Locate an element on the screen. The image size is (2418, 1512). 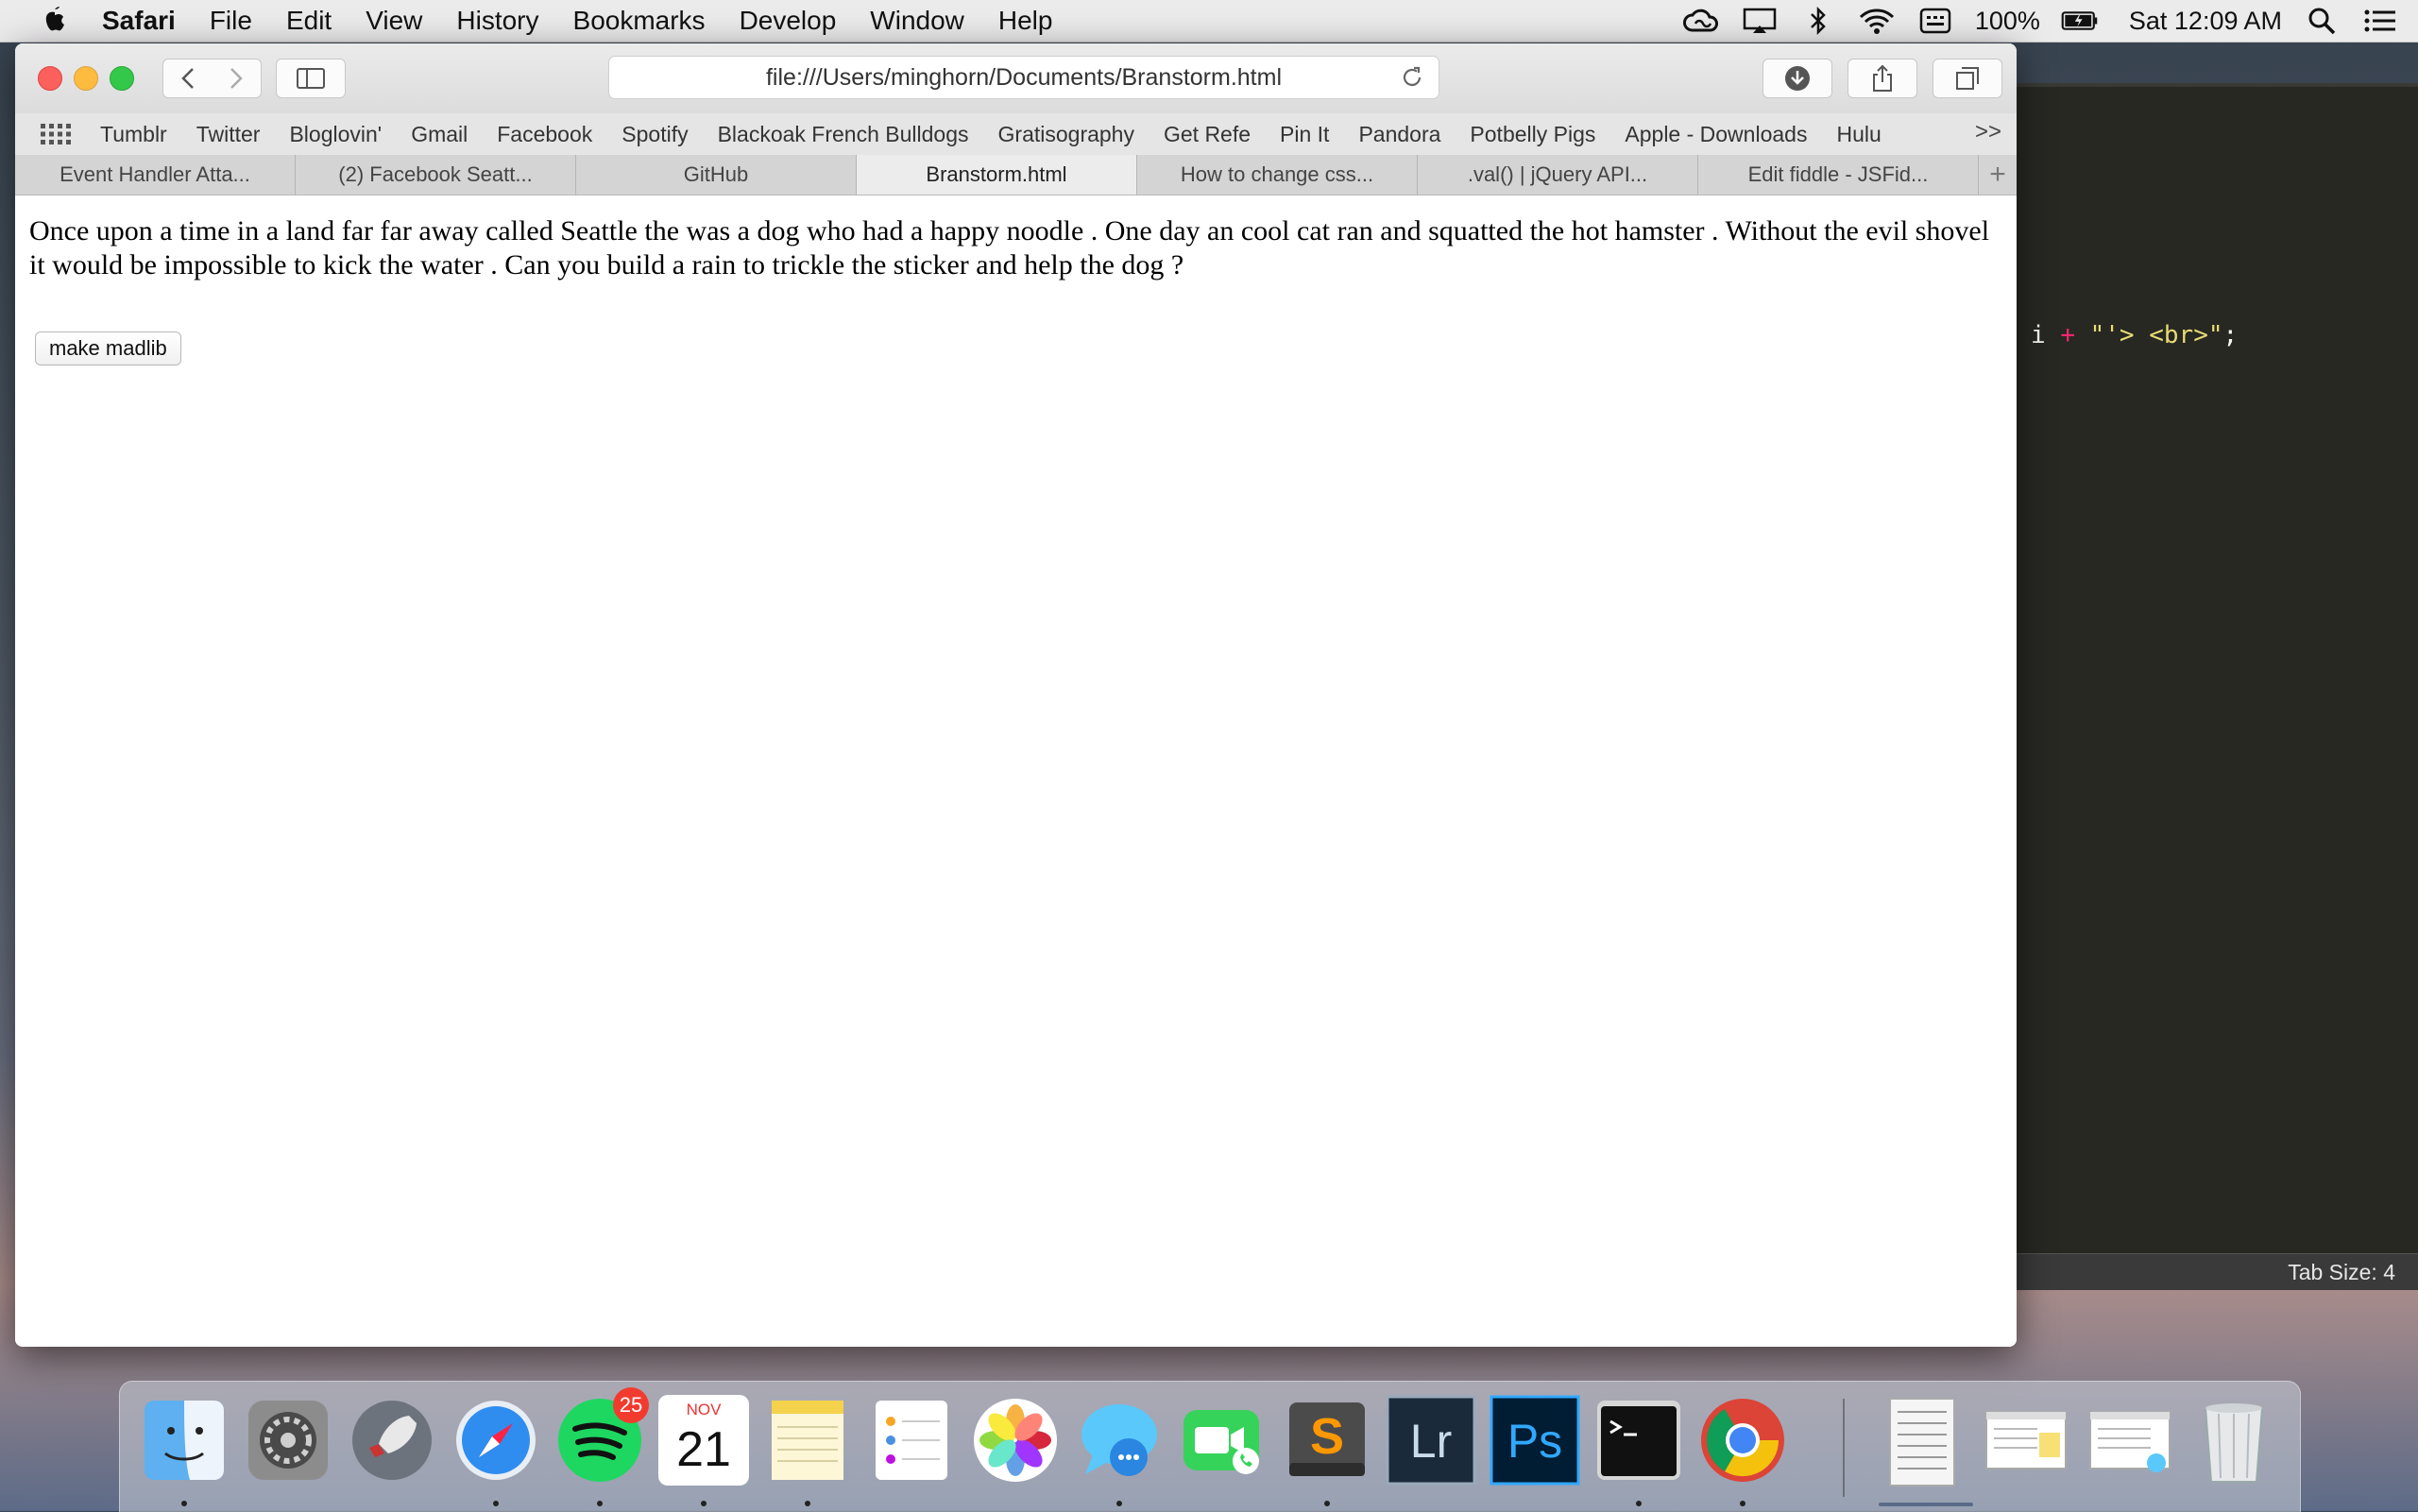
dock-reminders is located at coordinates (912, 1440).